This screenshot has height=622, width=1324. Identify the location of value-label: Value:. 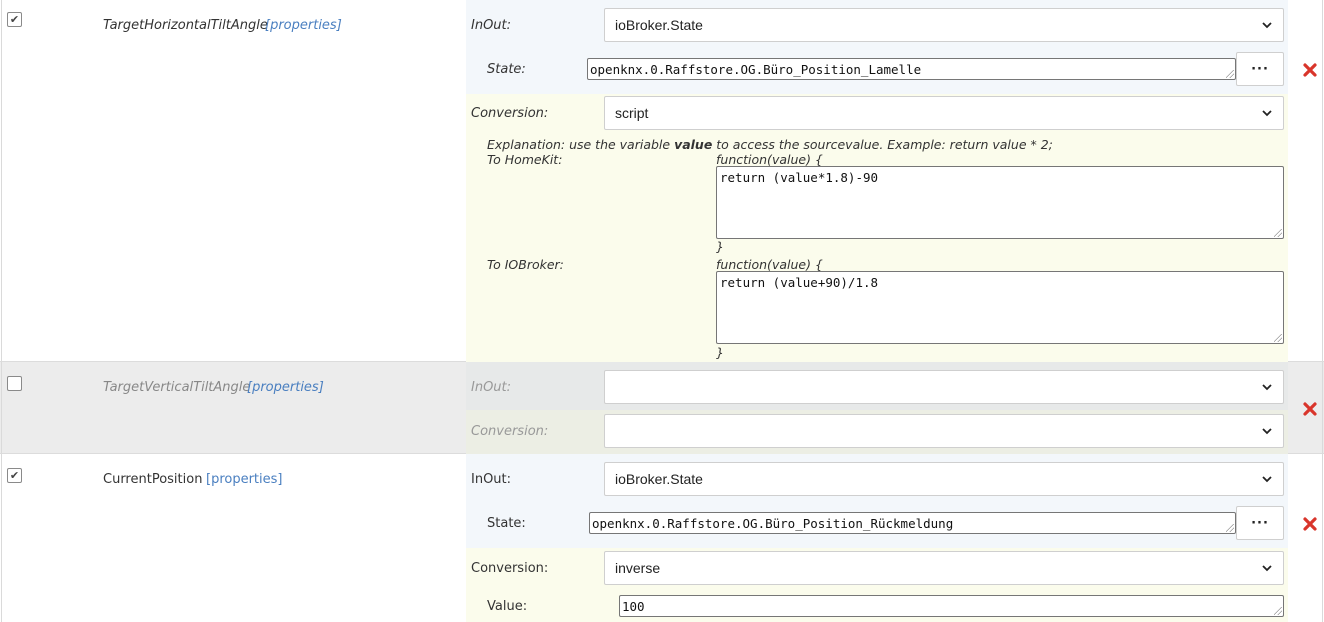
(507, 606).